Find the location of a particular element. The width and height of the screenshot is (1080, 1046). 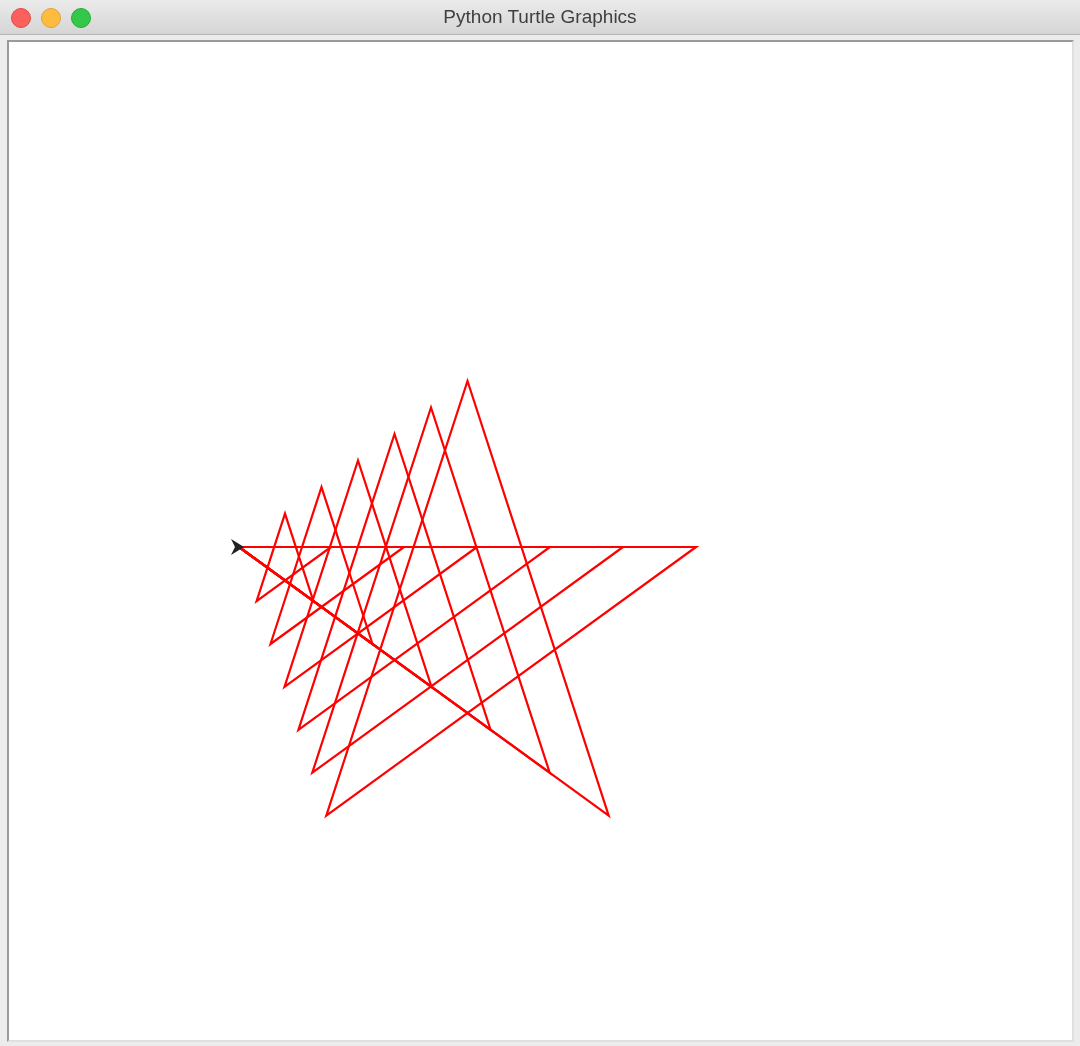

turtle-arrow-icon is located at coordinates (237, 547).